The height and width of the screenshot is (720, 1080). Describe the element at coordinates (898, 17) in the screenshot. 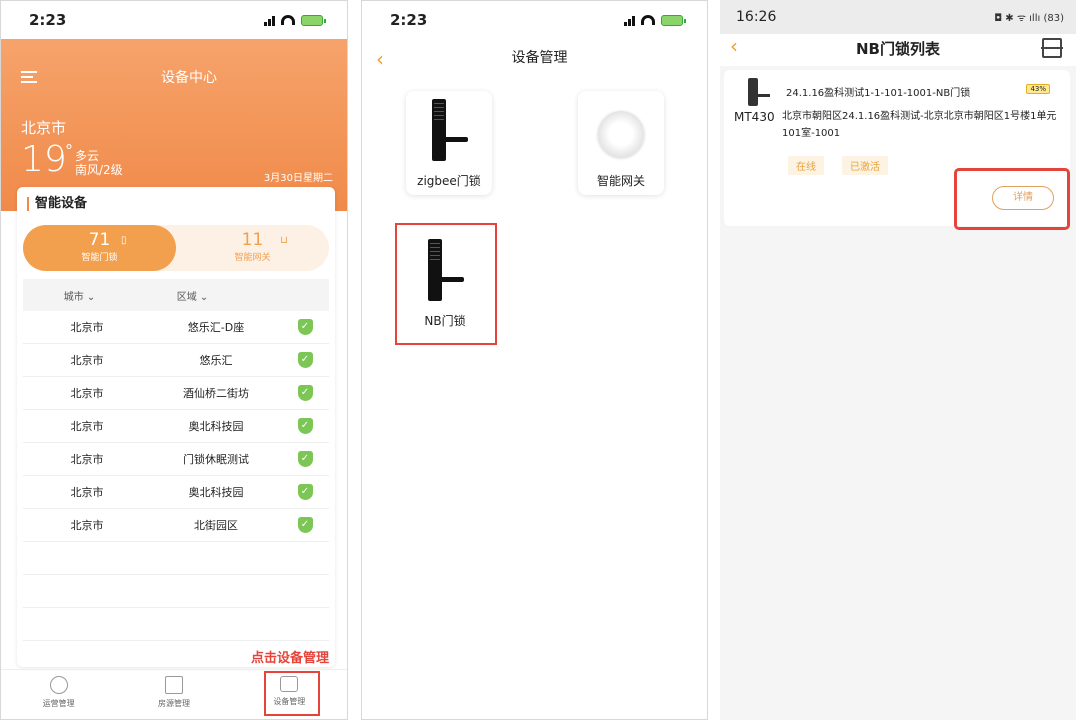

I see `status-bar: 16:26 ◘ ✱ ᯤ ıllı (83)` at that location.